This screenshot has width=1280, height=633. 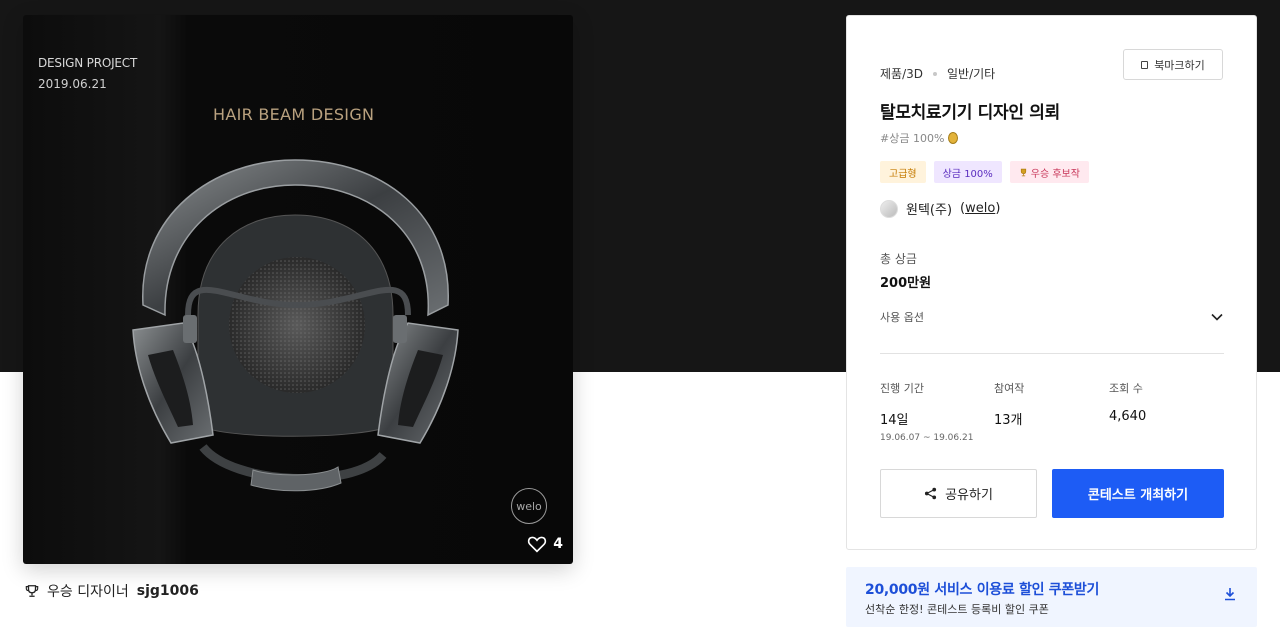 What do you see at coordinates (1052, 317) in the screenshot?
I see `usage-options-toggle: 사용 옵션` at bounding box center [1052, 317].